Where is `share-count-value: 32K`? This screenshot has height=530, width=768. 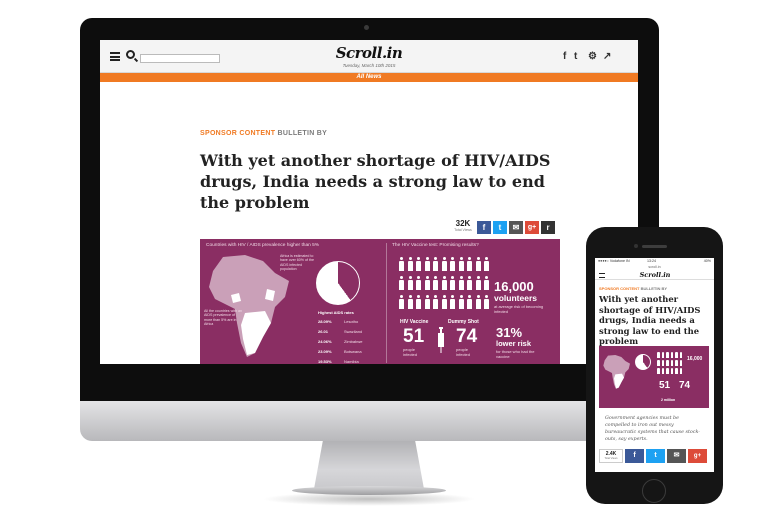 share-count-value: 32K is located at coordinates (463, 223).